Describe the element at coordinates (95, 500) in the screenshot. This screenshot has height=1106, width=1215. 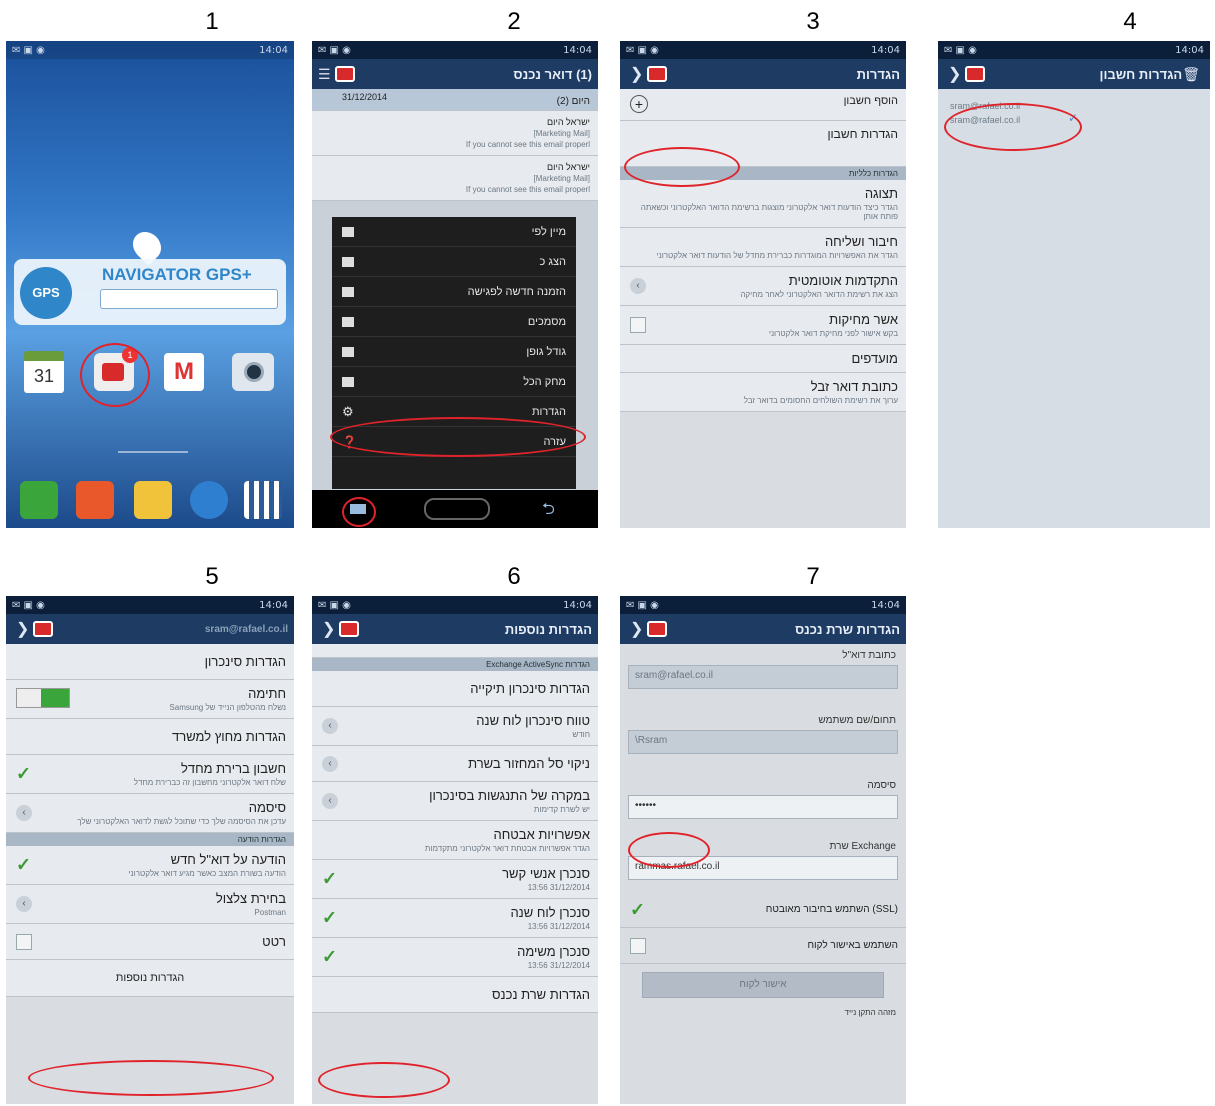
I see `contacts-app-icon` at that location.